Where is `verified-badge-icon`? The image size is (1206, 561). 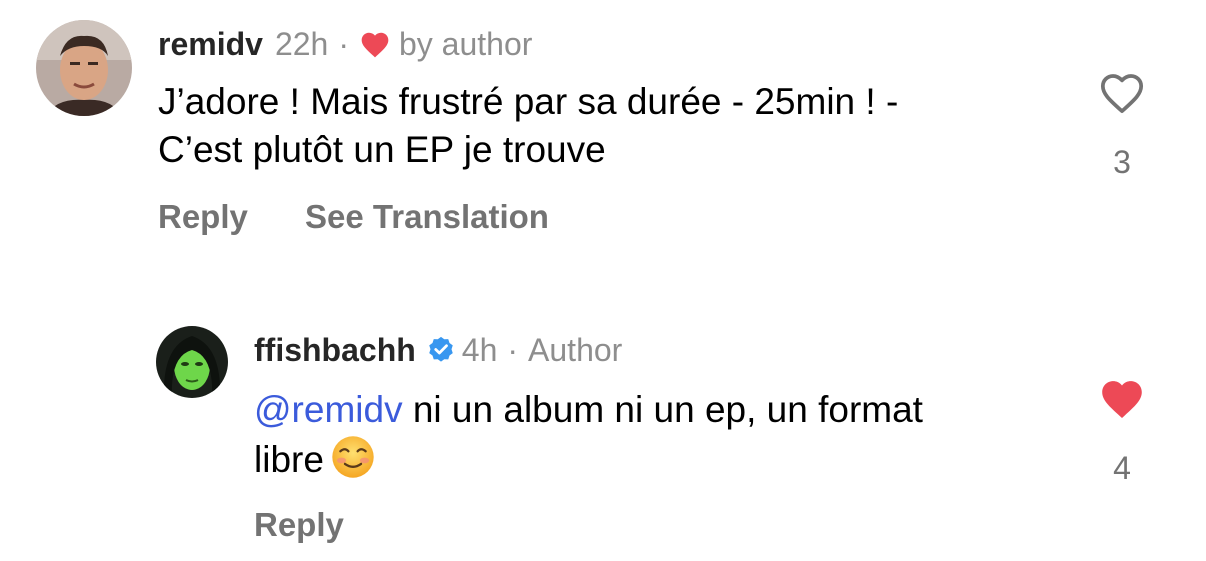 verified-badge-icon is located at coordinates (441, 349).